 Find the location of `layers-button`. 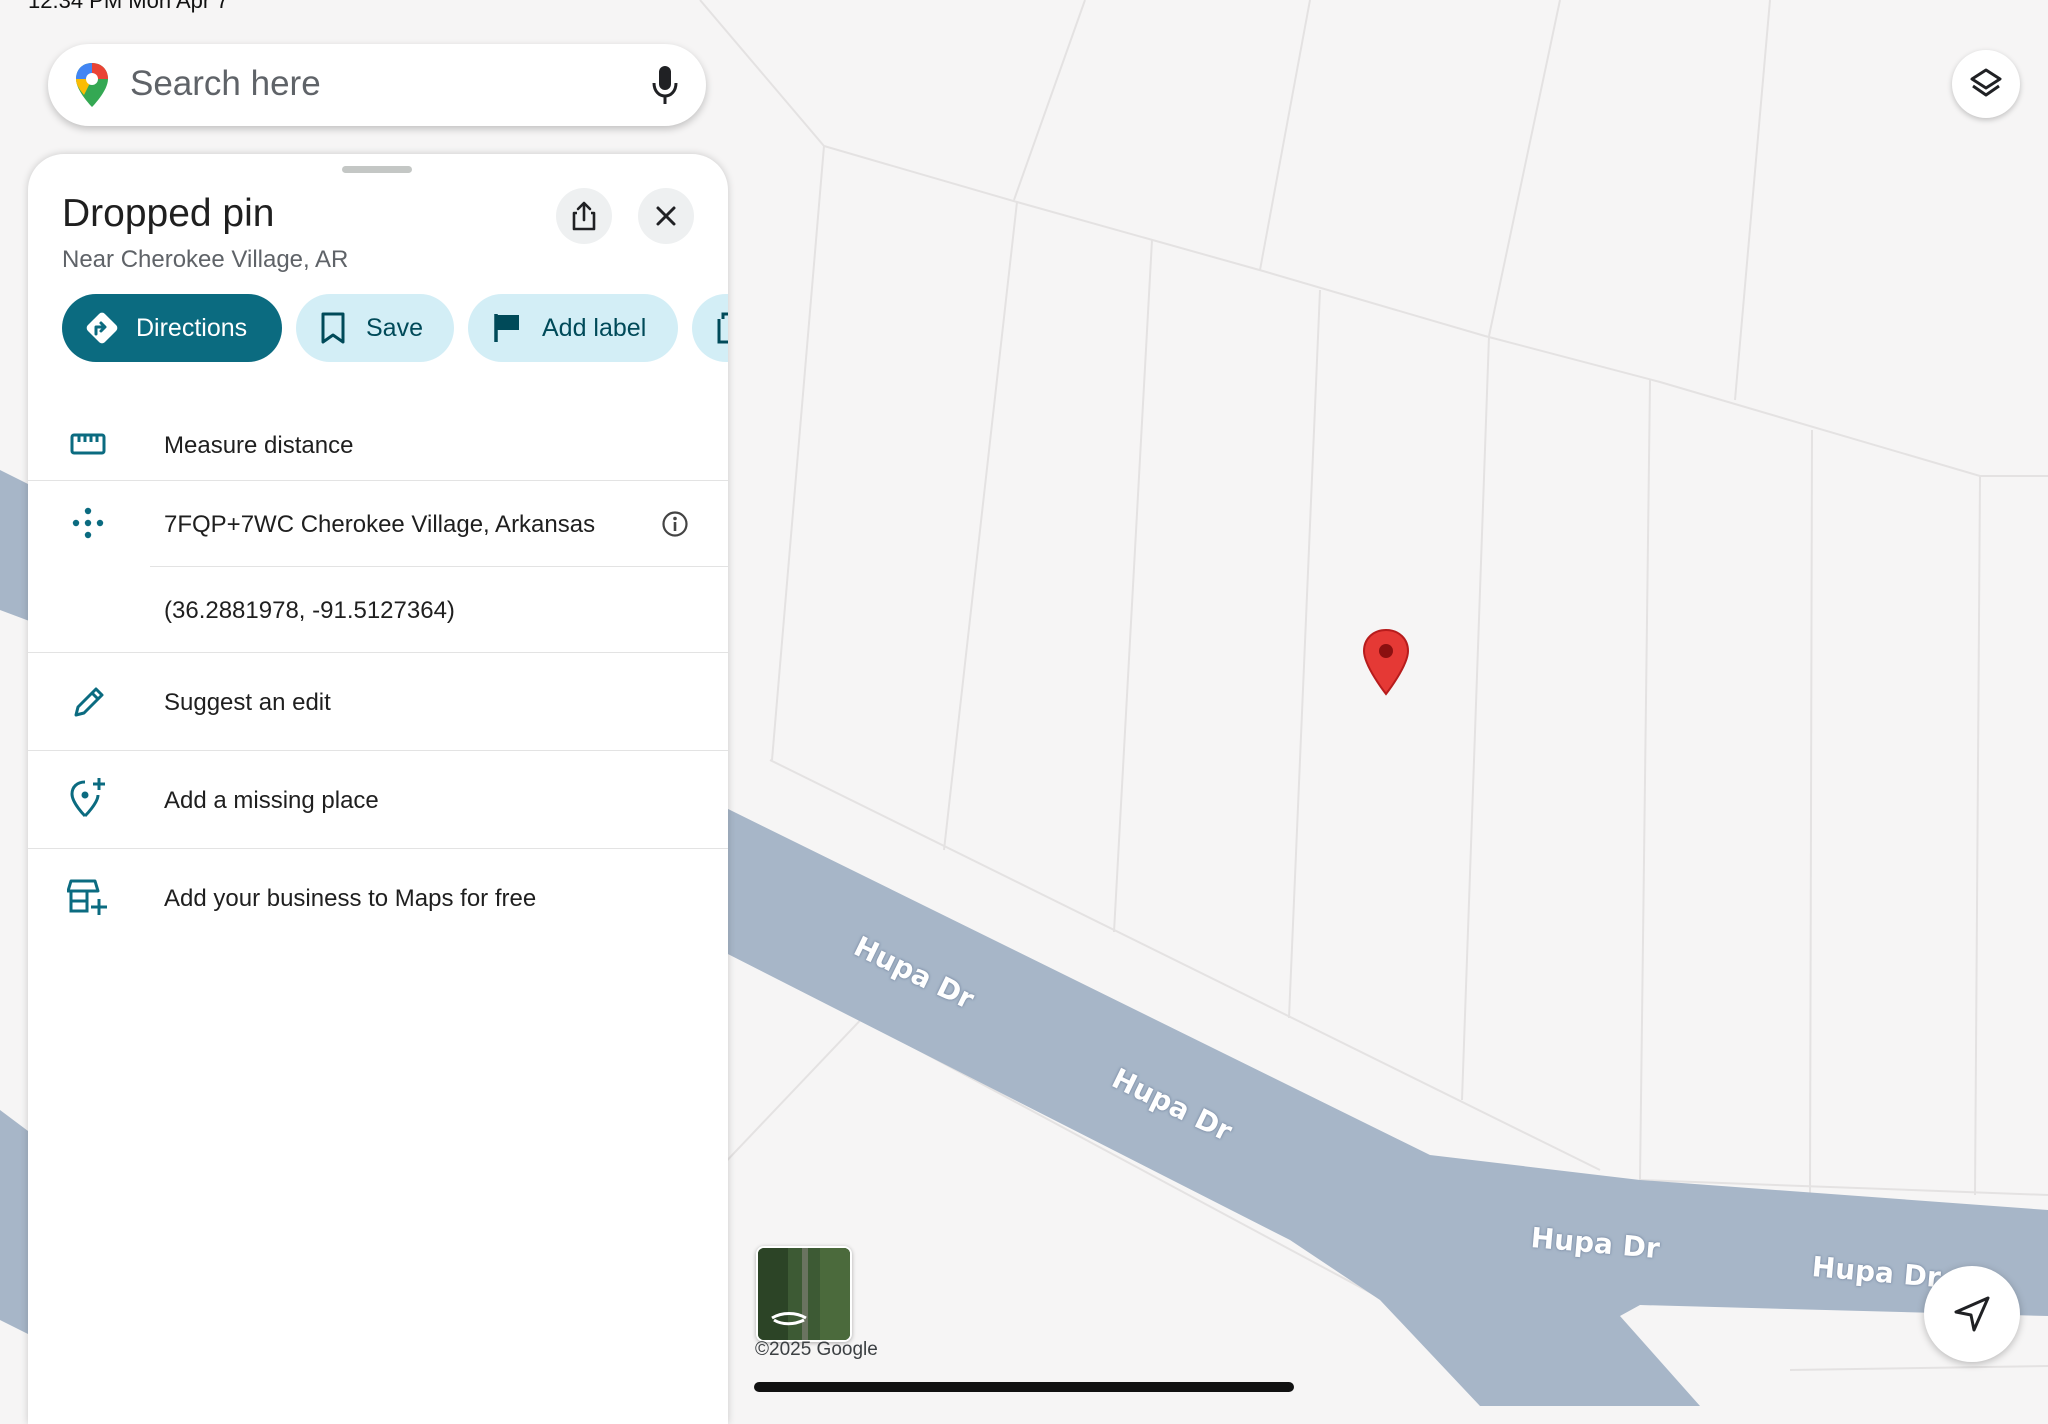

layers-button is located at coordinates (1986, 84).